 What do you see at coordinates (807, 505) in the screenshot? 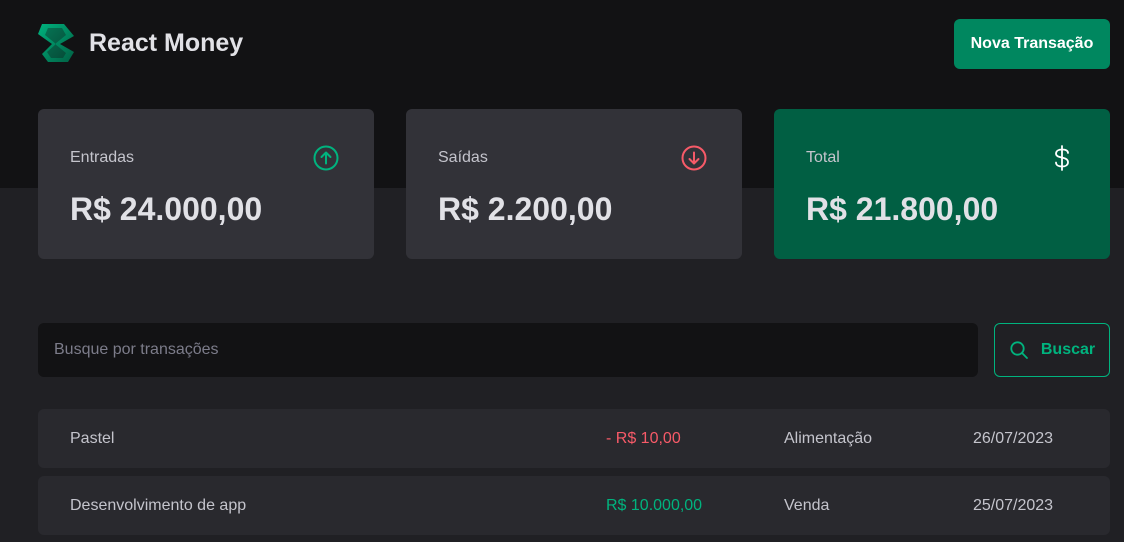
I see `transaction-category: Venda` at bounding box center [807, 505].